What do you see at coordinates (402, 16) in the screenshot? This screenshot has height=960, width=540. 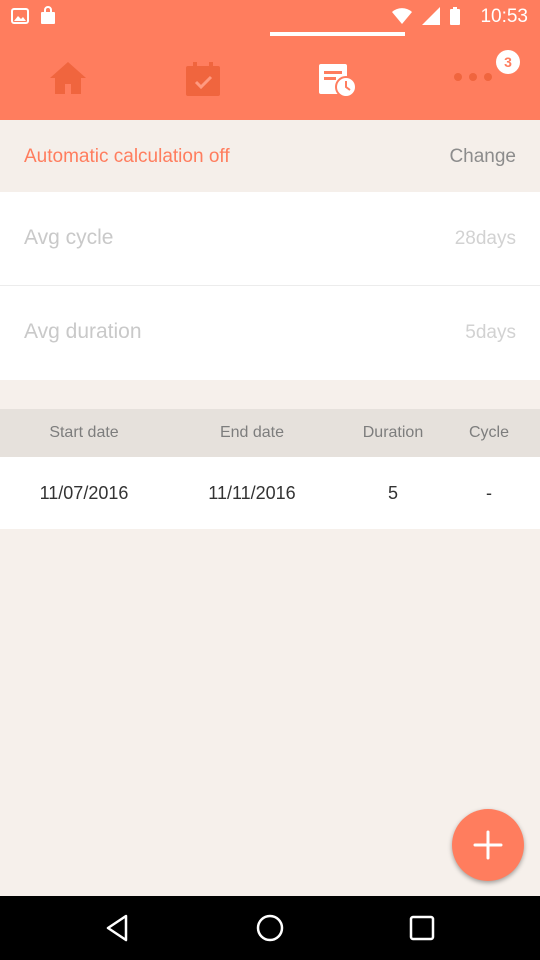 I see `wifi-icon` at bounding box center [402, 16].